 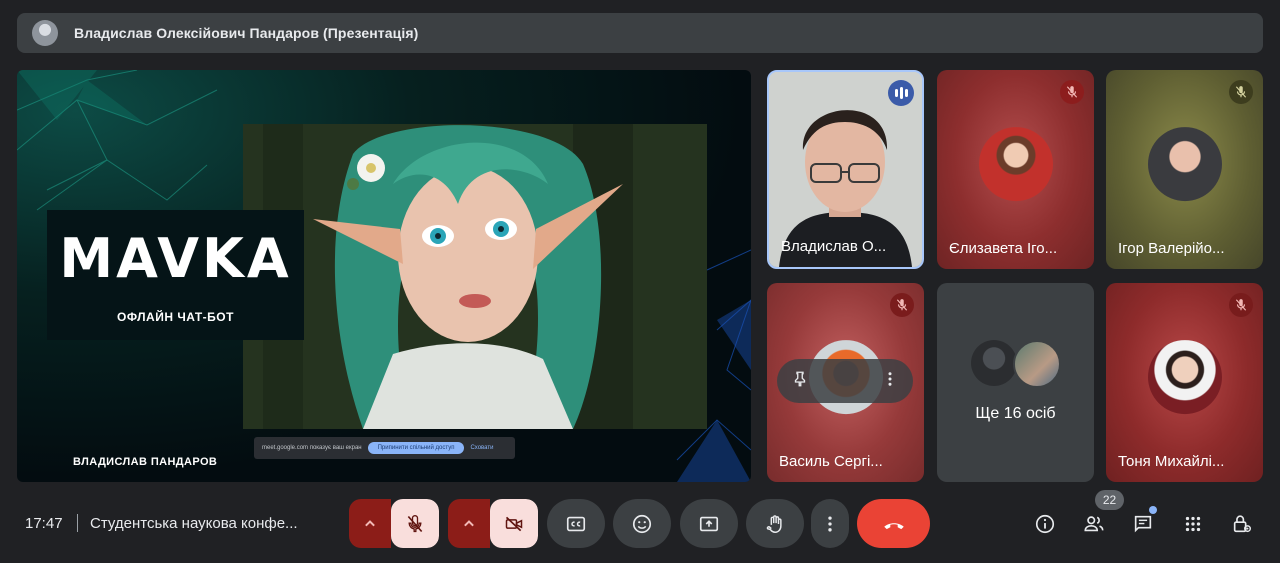 I want to click on others-avatars, so click(x=1017, y=364).